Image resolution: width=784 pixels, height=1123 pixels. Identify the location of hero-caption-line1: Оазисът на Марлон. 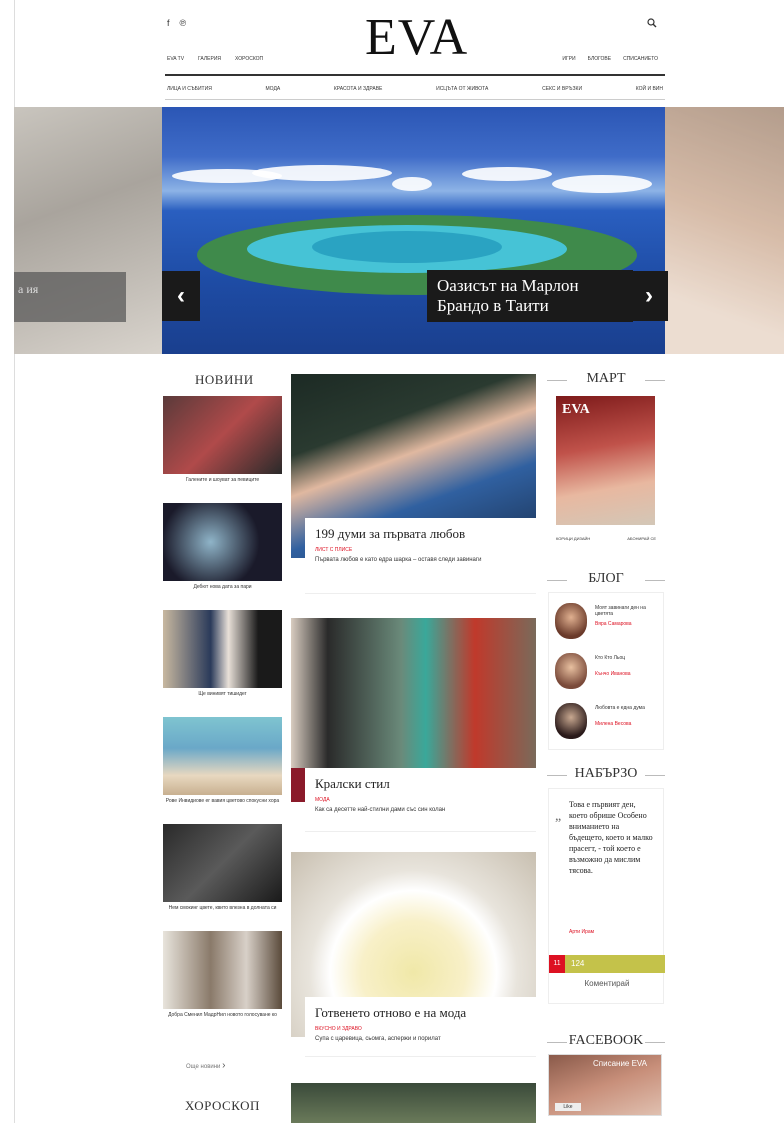
(508, 285).